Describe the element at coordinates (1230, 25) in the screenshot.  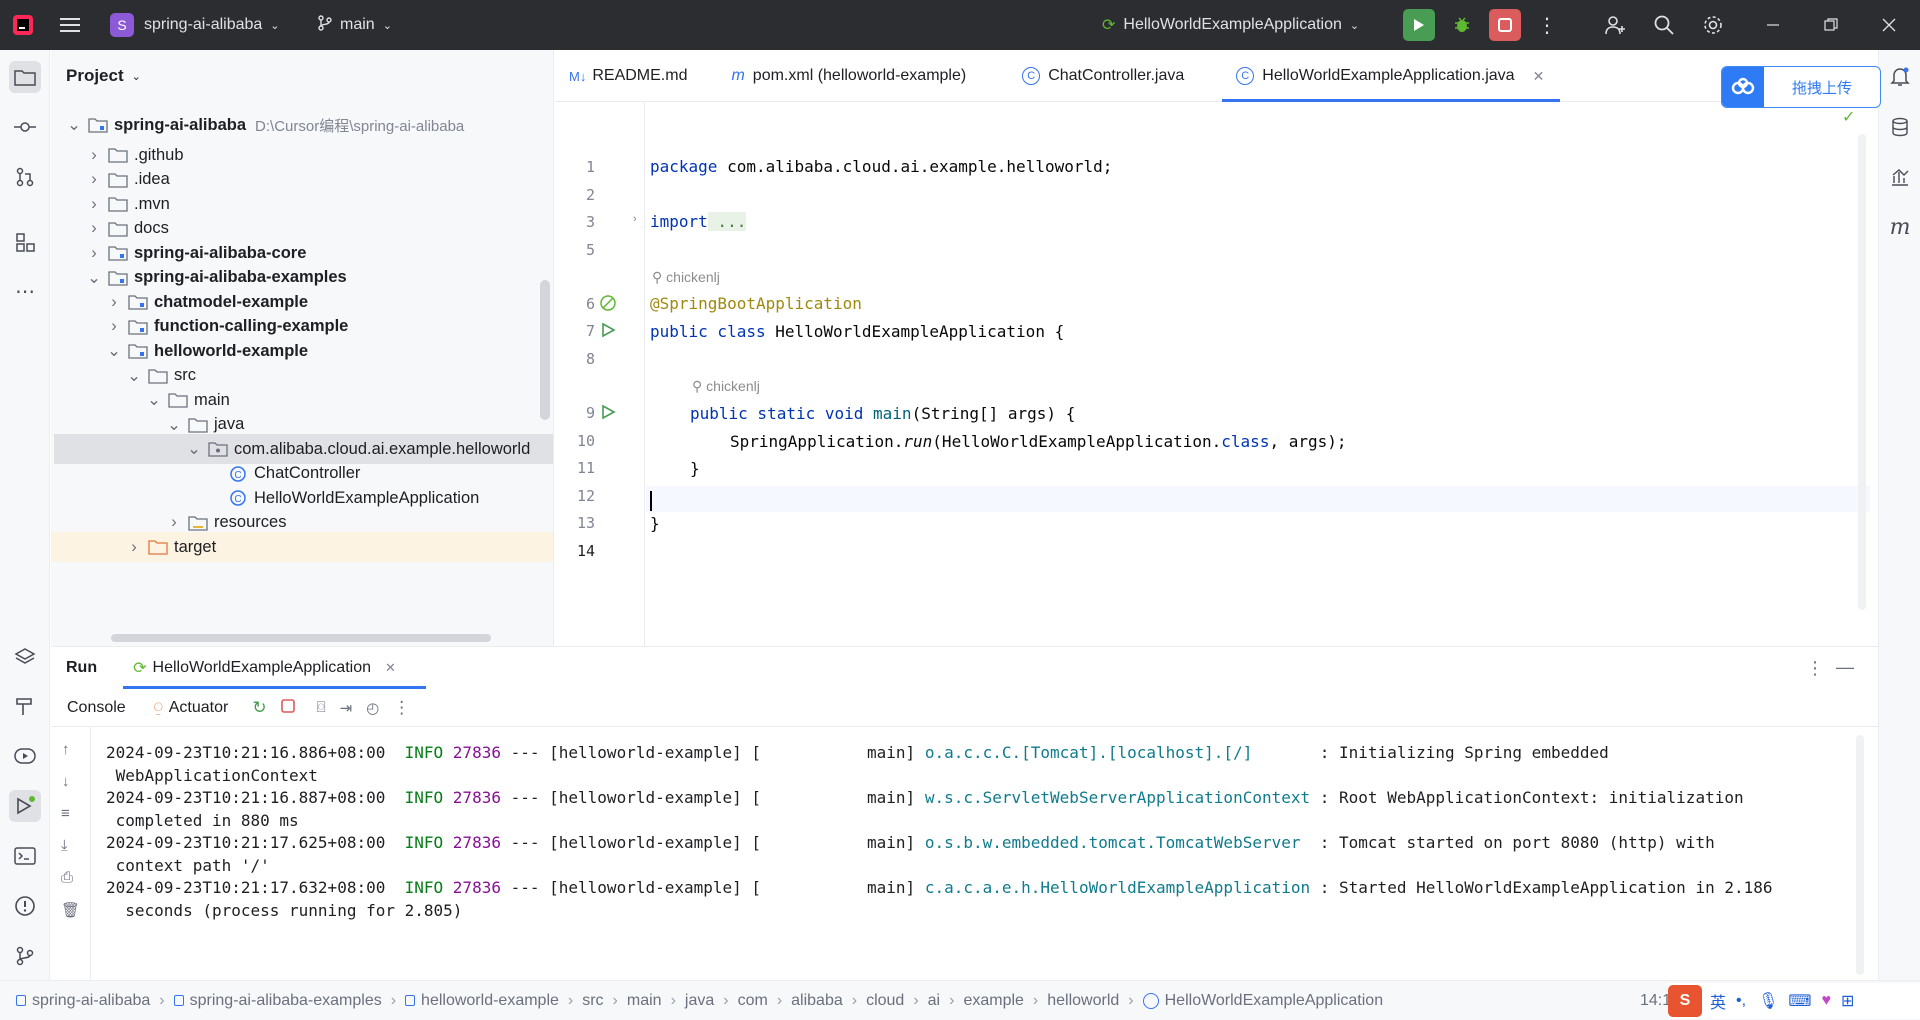
I see `run-config-selector: ⟳ HelloWorldExampleApplication ⌄` at that location.